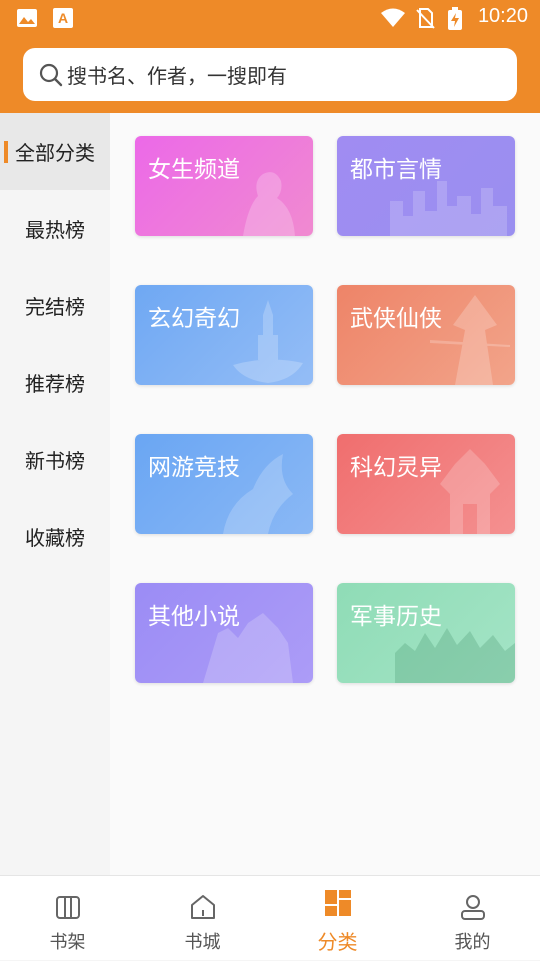  I want to click on sidebar-item-label: 推荐榜, so click(55, 384).